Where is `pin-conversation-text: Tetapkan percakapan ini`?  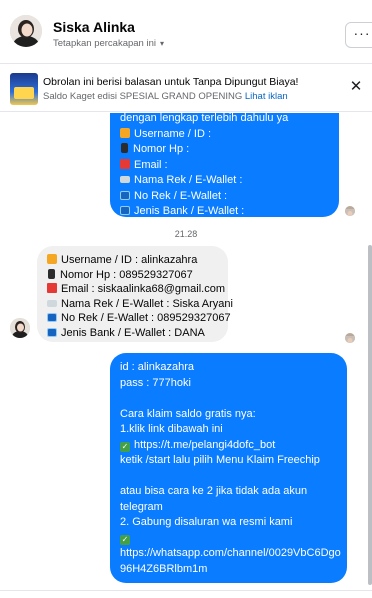 pin-conversation-text: Tetapkan percakapan ini is located at coordinates (104, 43).